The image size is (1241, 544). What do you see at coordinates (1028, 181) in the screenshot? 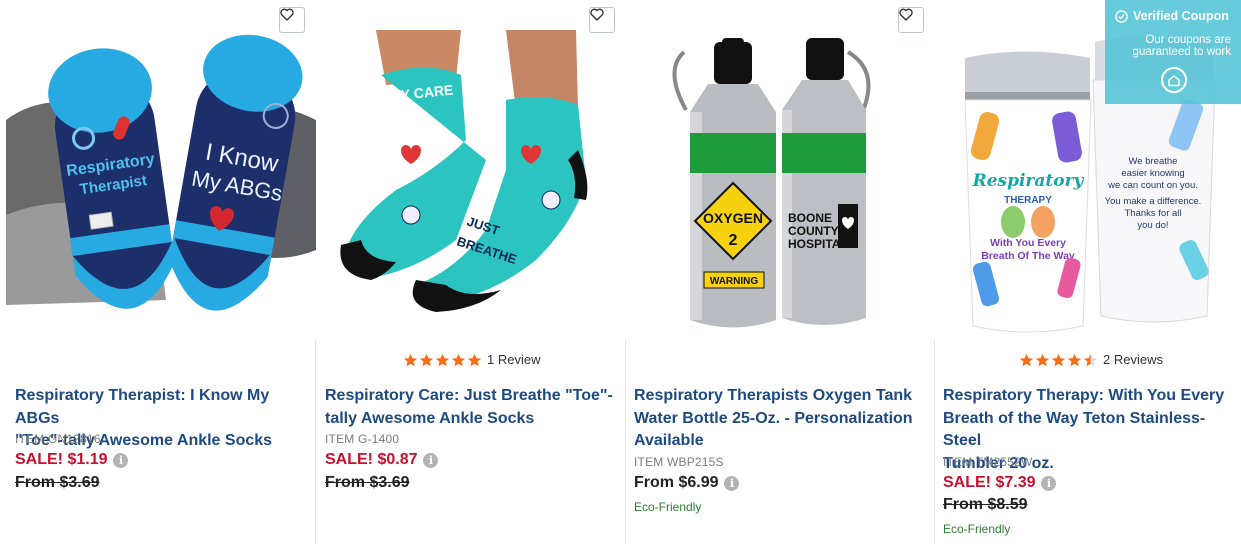
I see `tumbler-text: Respiratory` at bounding box center [1028, 181].